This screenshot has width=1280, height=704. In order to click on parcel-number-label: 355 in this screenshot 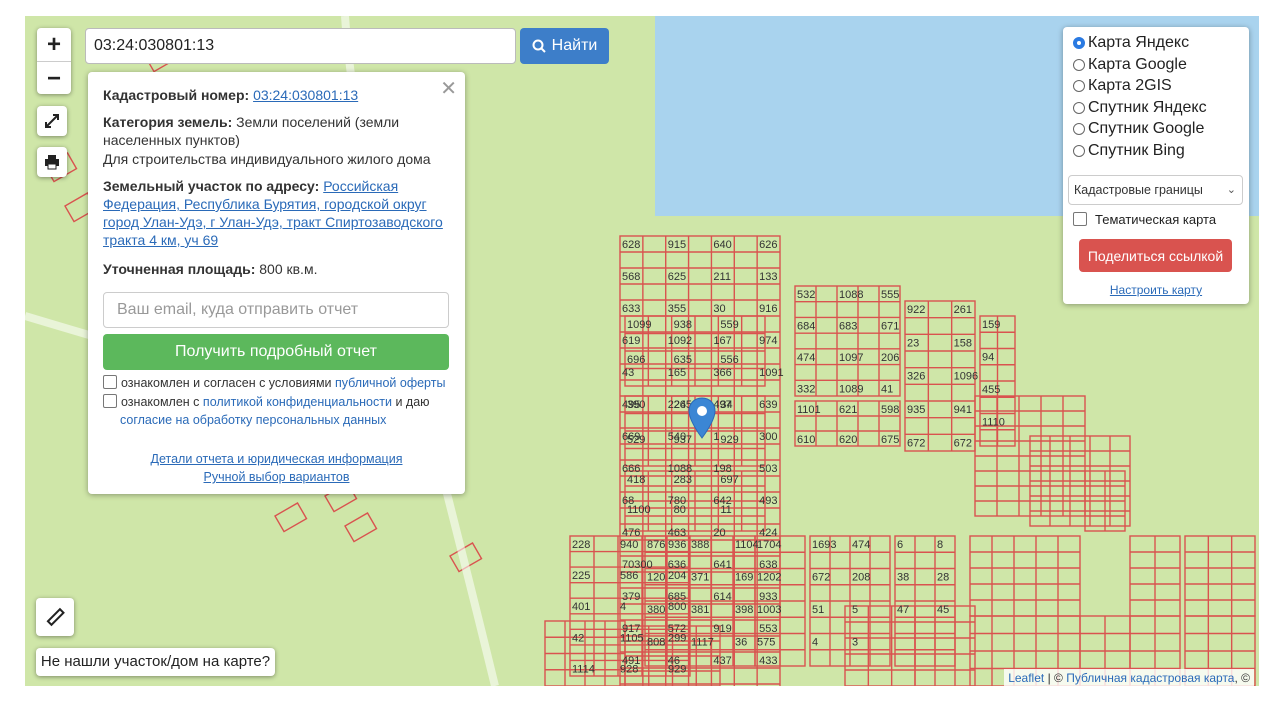, I will do `click(677, 309)`.